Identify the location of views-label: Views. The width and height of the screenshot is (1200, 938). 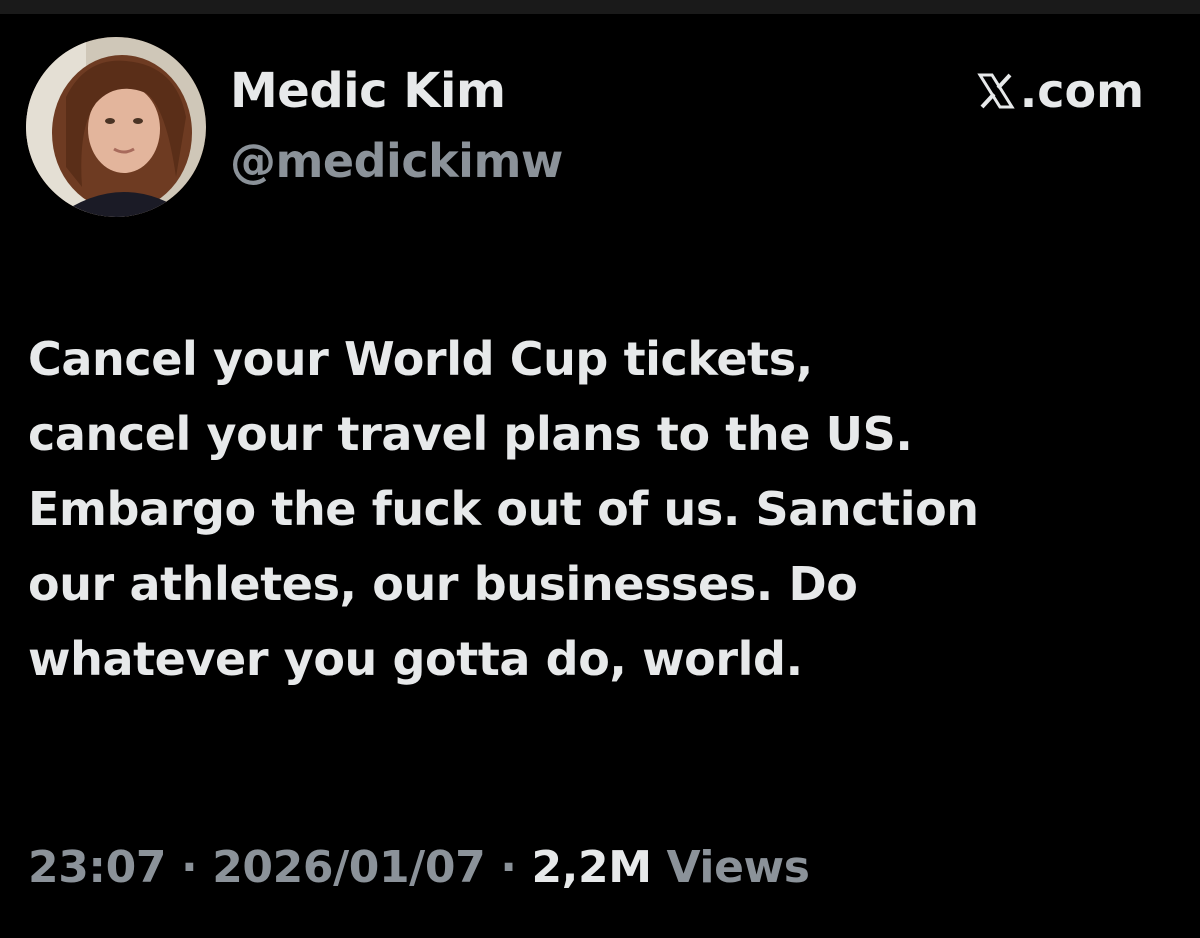
(730, 867).